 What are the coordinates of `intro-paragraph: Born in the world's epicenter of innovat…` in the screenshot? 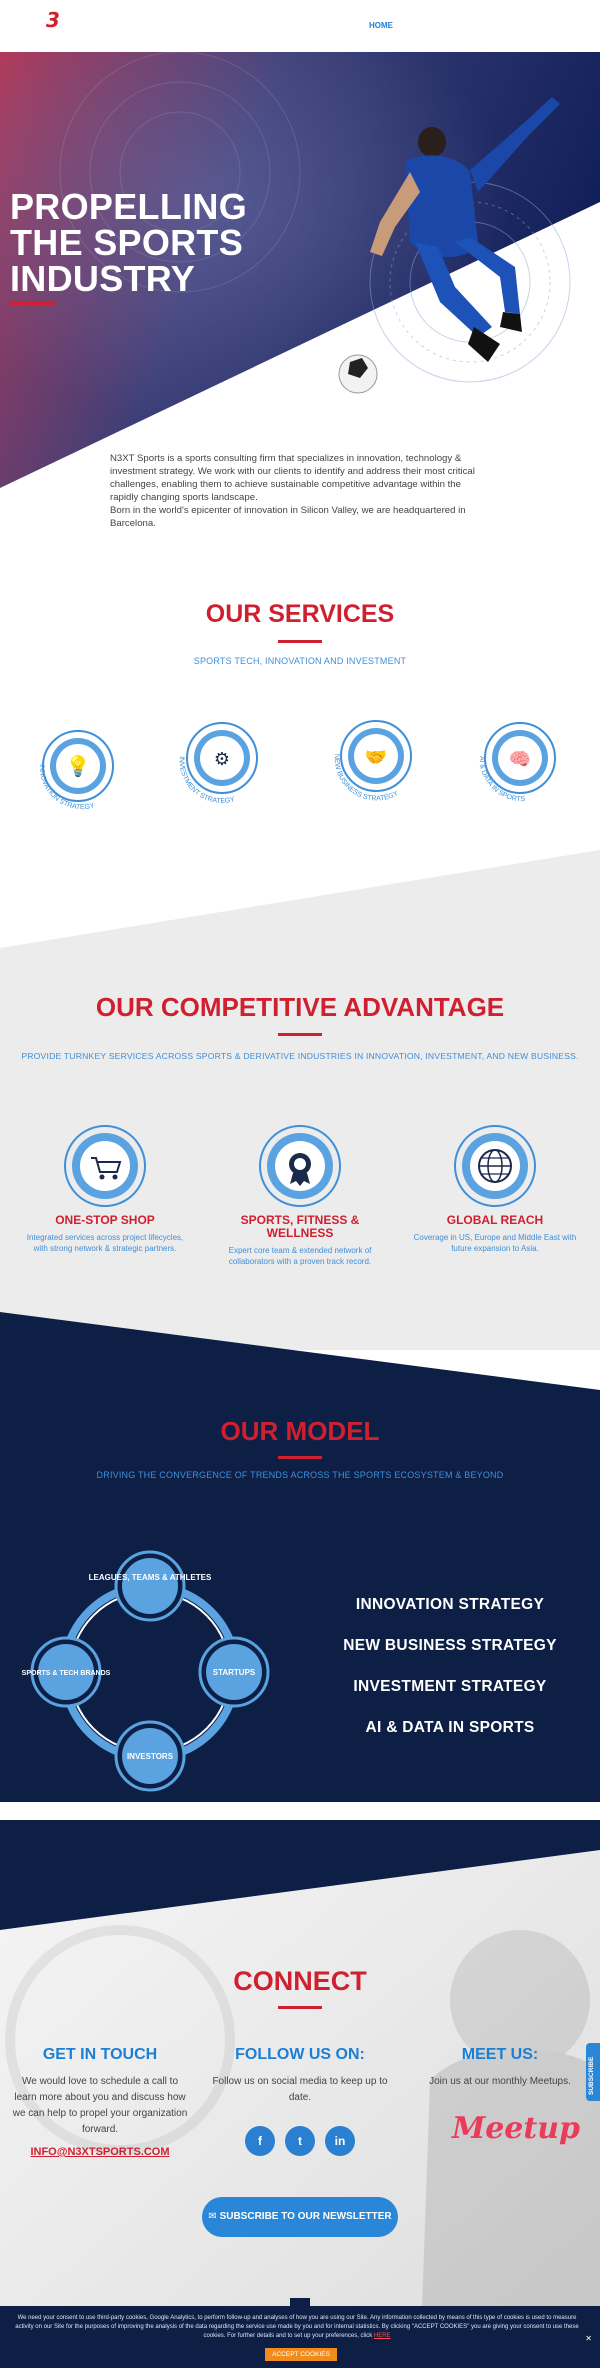 It's located at (288, 517).